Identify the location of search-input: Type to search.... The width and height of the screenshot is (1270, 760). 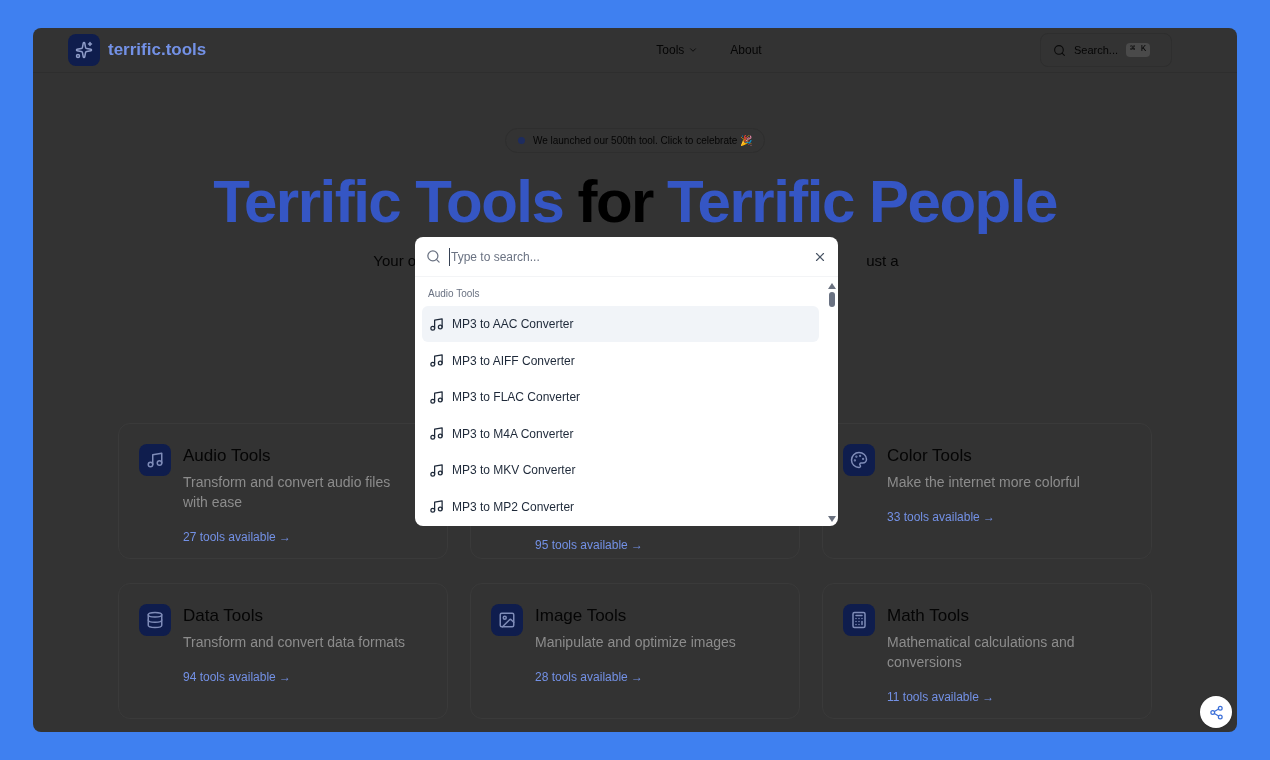
(627, 256).